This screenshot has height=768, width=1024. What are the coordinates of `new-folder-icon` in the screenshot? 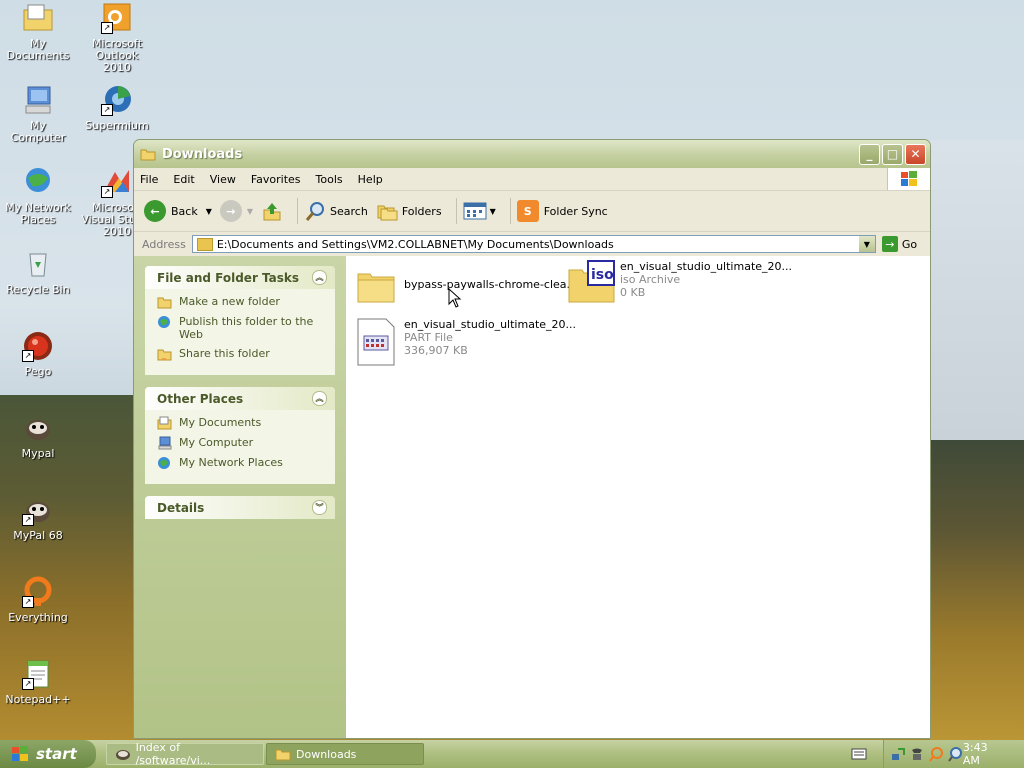 It's located at (164, 303).